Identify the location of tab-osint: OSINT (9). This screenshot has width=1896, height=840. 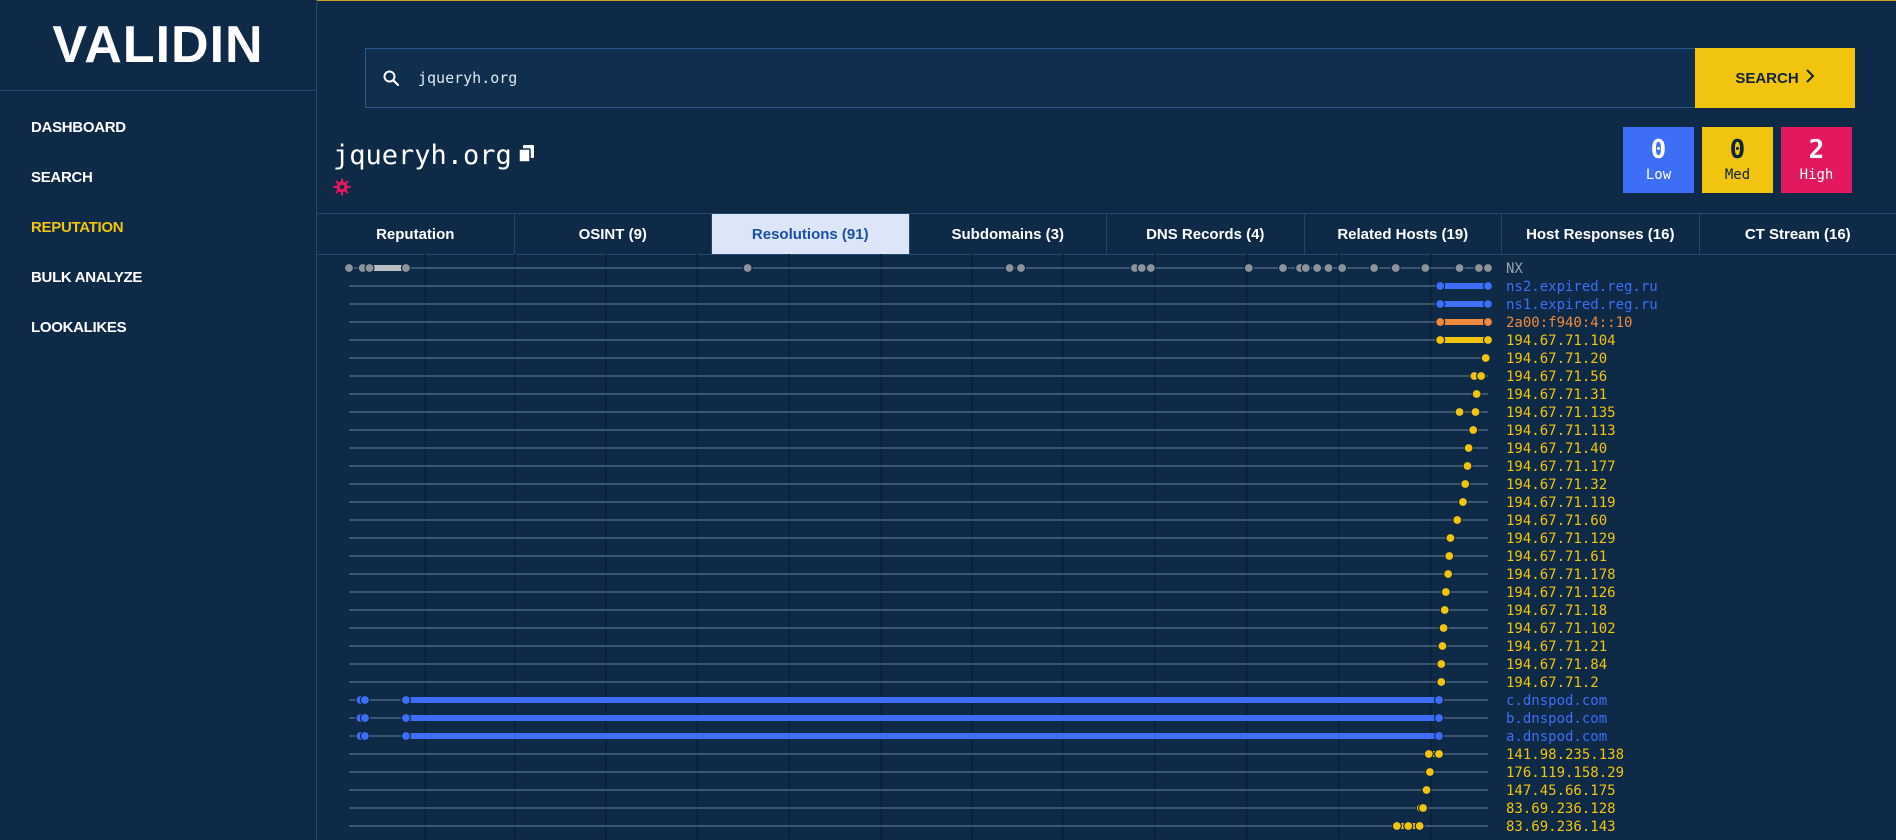
(613, 234).